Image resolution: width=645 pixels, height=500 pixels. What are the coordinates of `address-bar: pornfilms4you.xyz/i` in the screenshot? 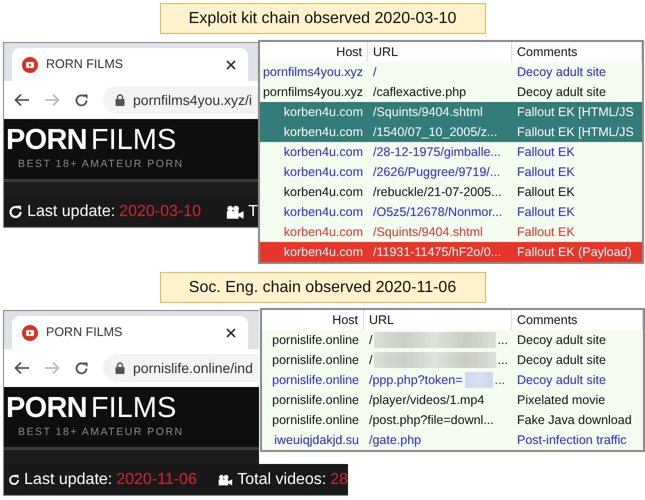 It's located at (181, 100).